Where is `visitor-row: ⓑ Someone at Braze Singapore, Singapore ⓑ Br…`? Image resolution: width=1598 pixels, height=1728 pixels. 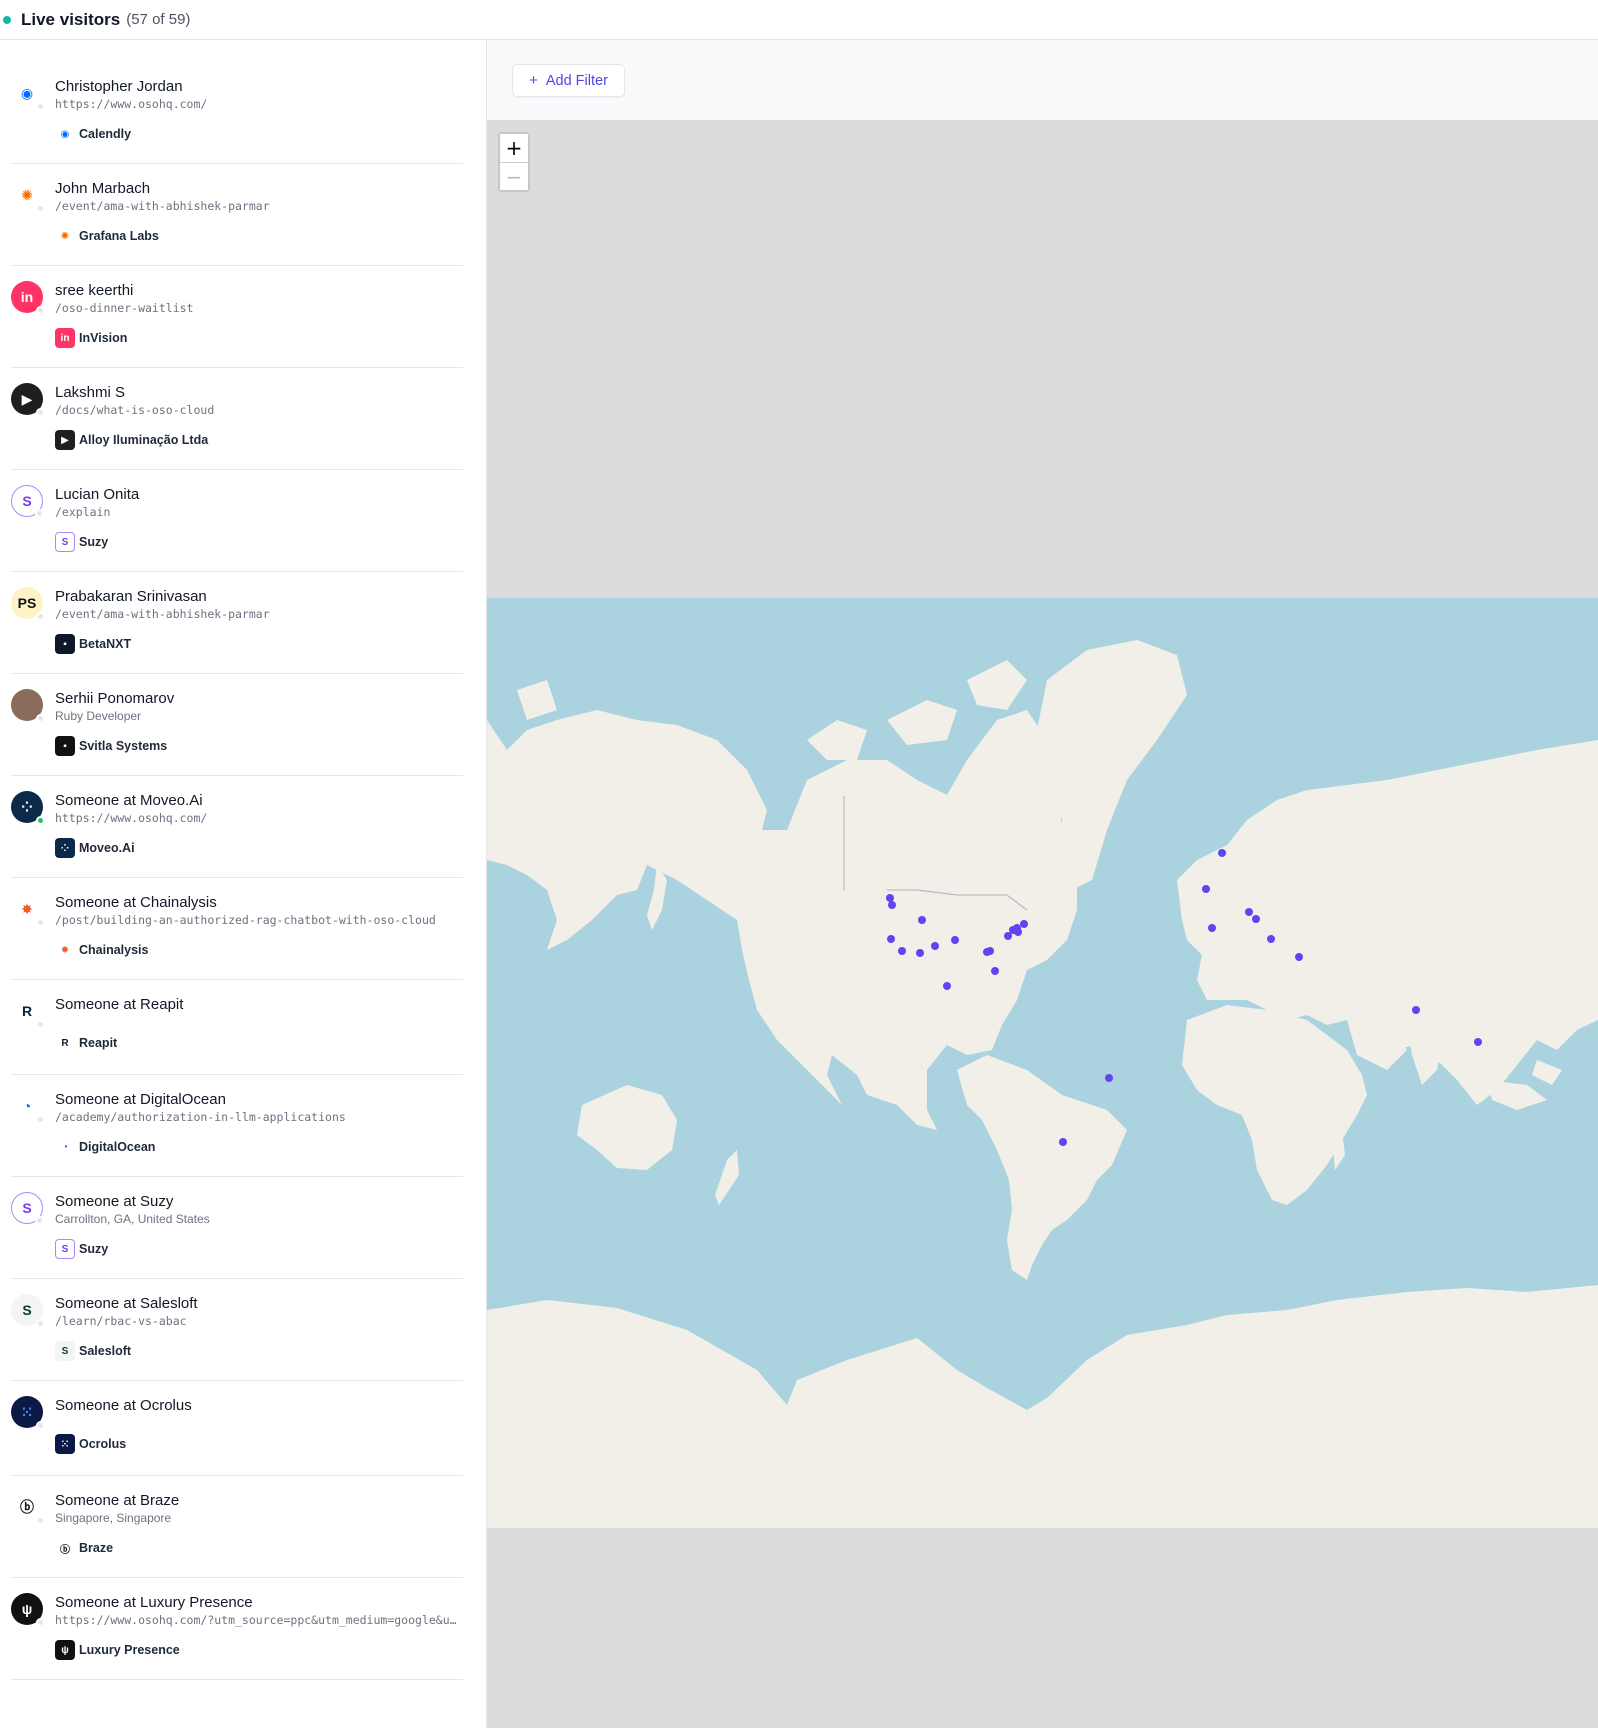
visitor-row: ⓑ Someone at Braze Singapore, Singapore ⓑ Br… is located at coordinates (237, 1527).